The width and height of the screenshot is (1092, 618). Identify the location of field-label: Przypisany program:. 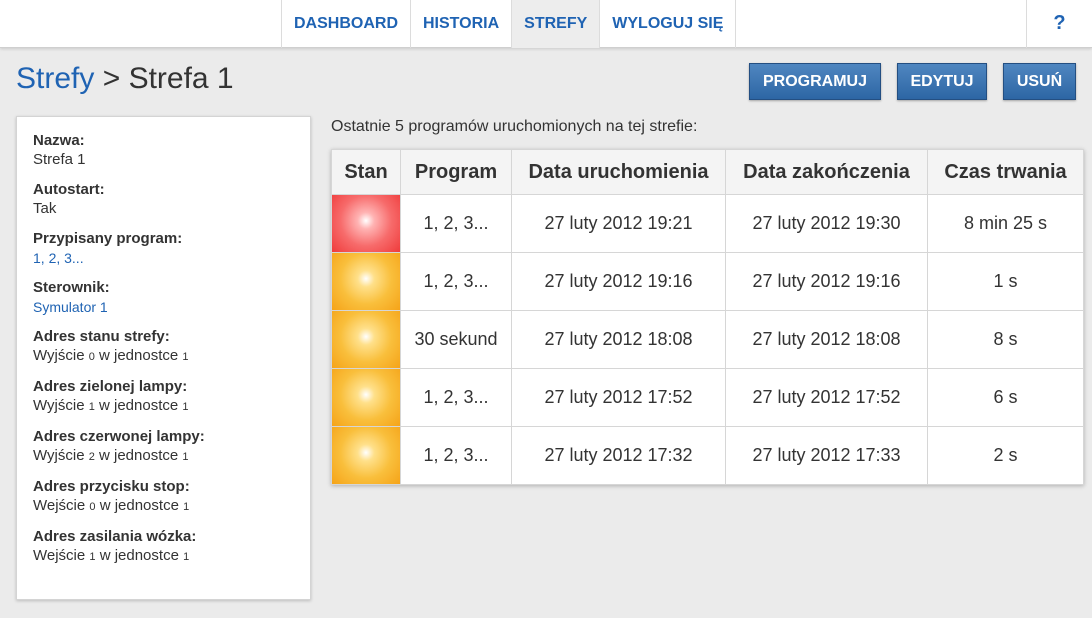
(108, 238).